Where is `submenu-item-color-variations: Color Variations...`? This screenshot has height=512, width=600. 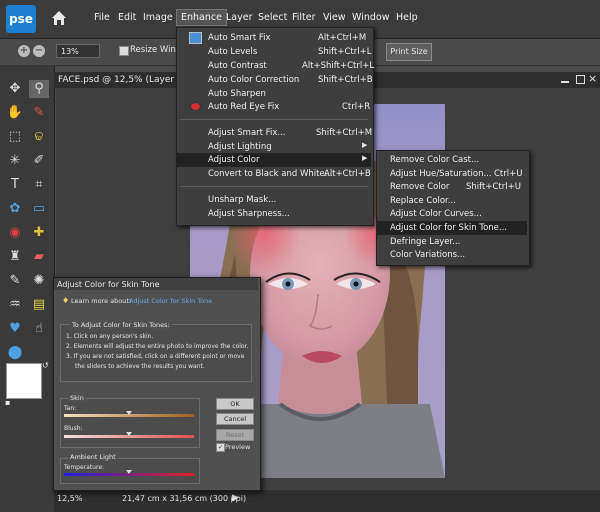
submenu-item-color-variations: Color Variations... is located at coordinates (427, 255).